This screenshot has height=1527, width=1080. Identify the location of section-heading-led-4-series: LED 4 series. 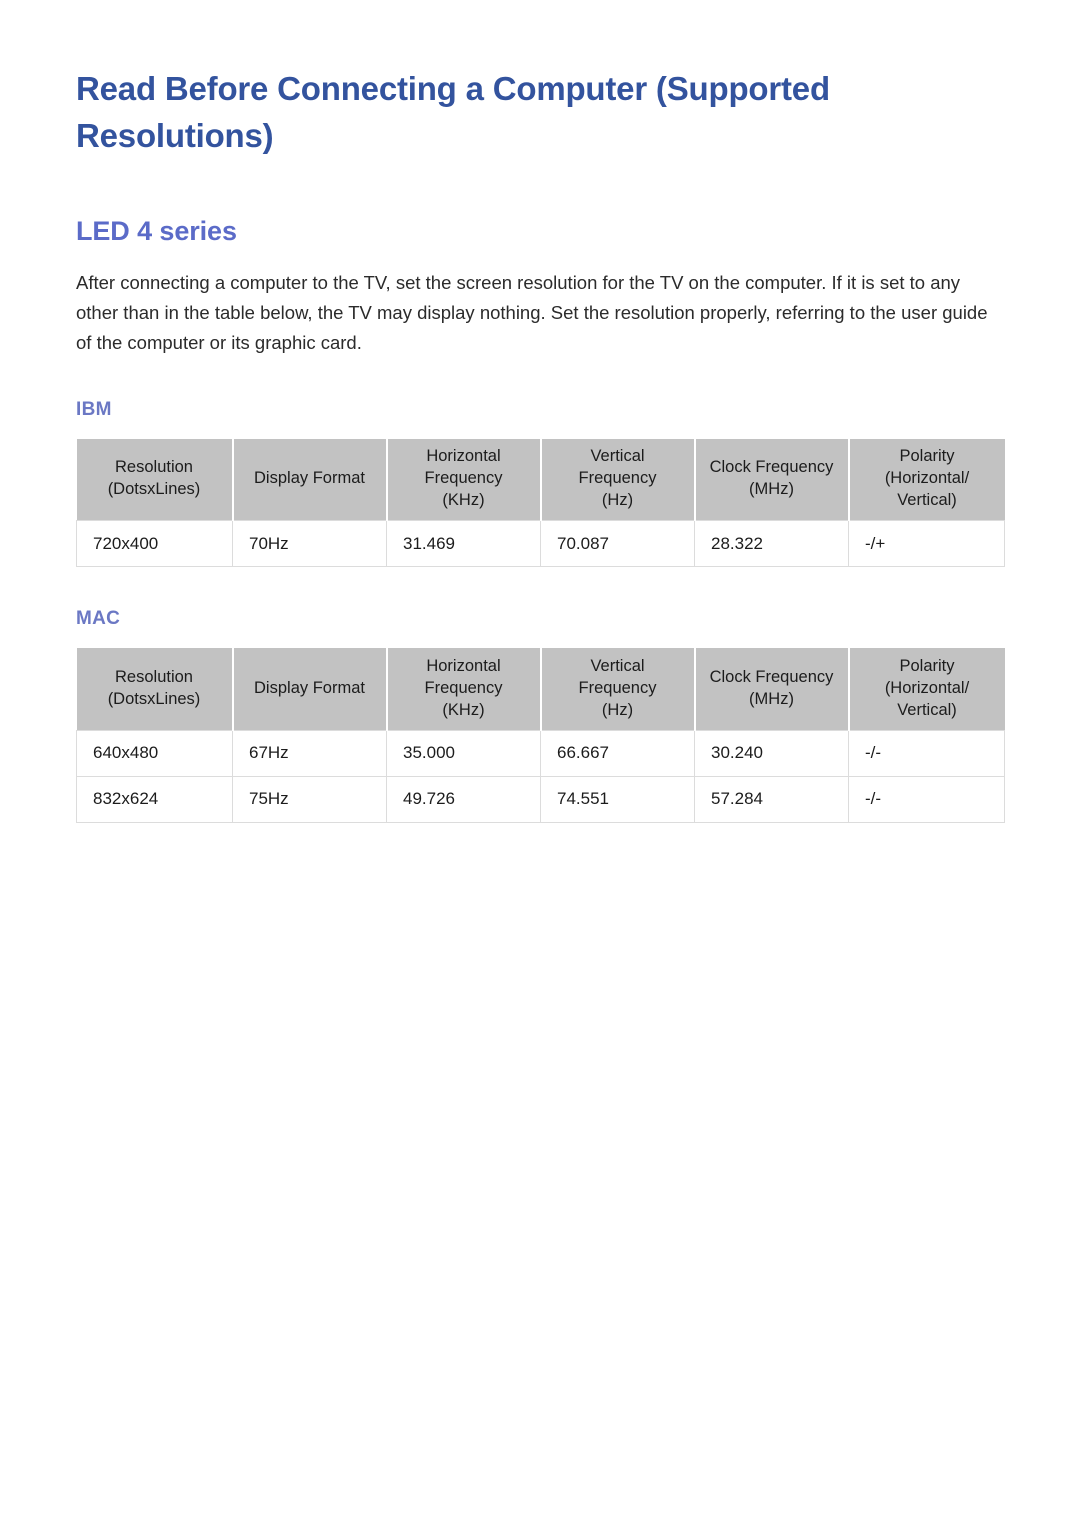
(156, 230).